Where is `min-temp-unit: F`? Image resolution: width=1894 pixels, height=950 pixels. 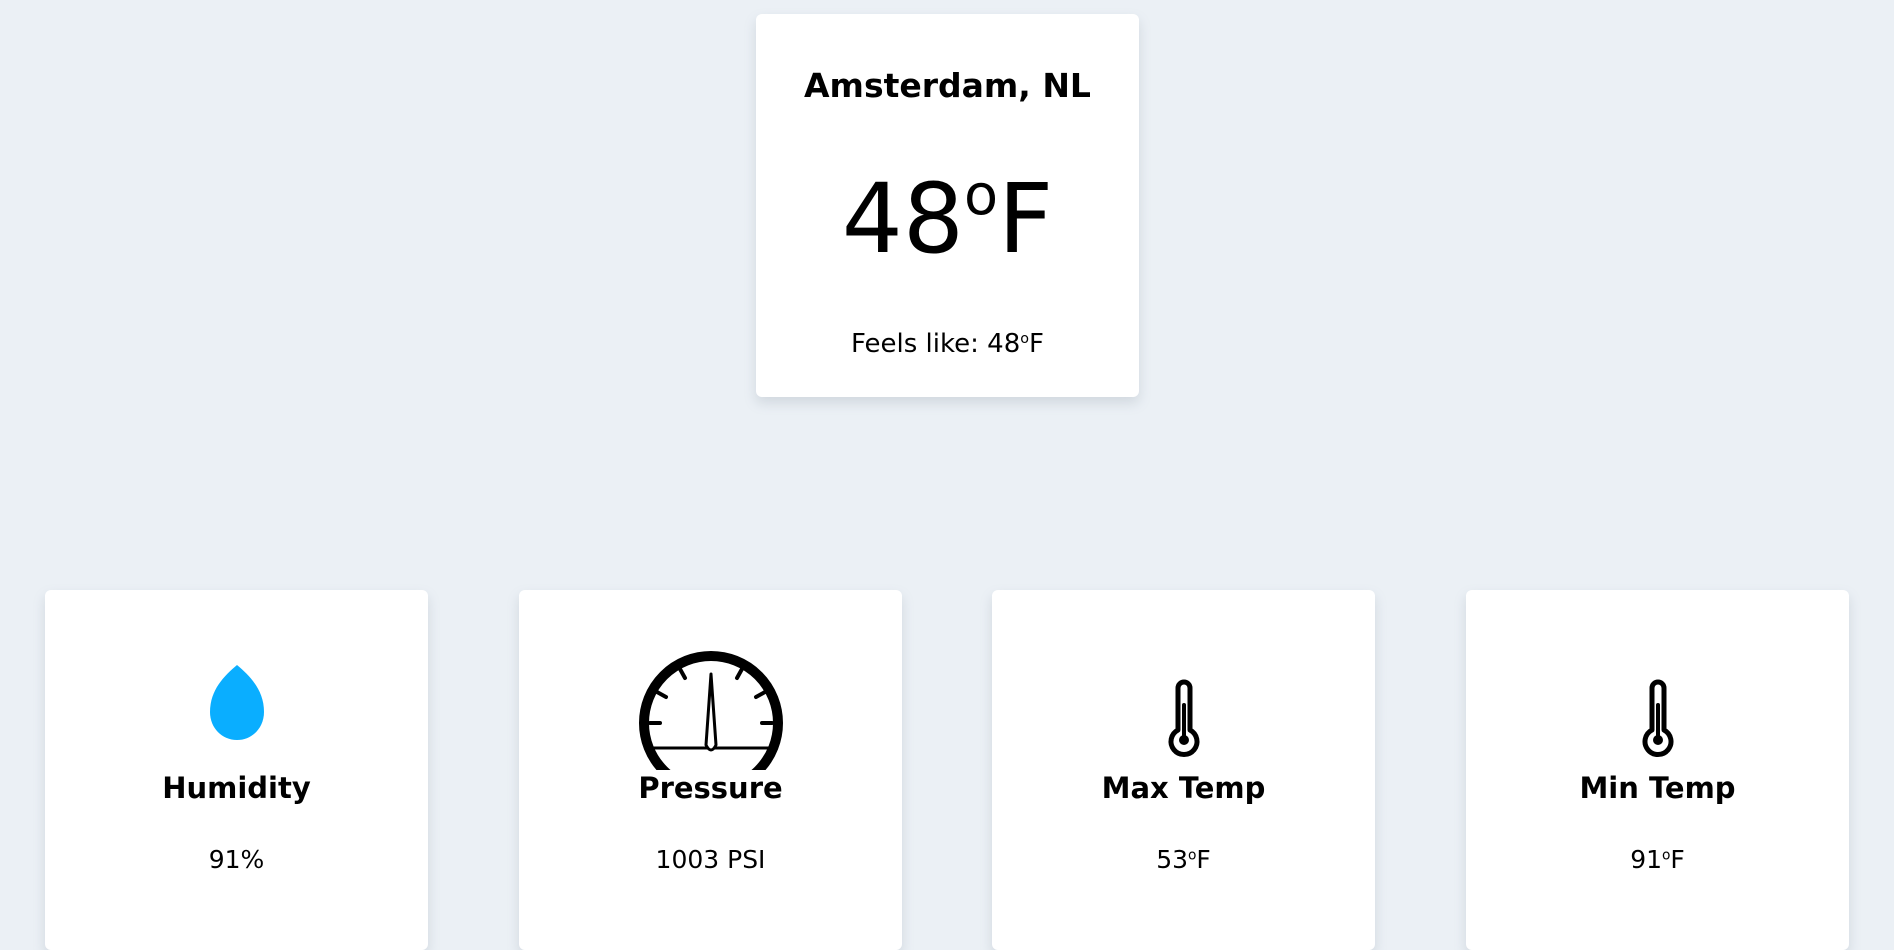 min-temp-unit: F is located at coordinates (1677, 859).